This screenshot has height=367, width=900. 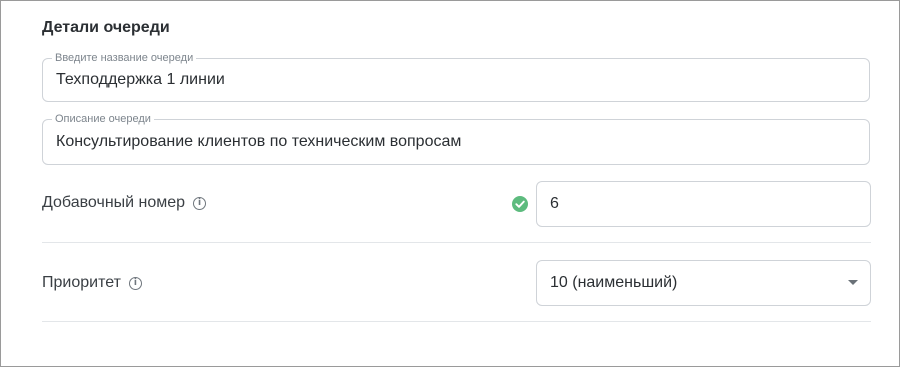 What do you see at coordinates (853, 282) in the screenshot?
I see `chevron-down-icon` at bounding box center [853, 282].